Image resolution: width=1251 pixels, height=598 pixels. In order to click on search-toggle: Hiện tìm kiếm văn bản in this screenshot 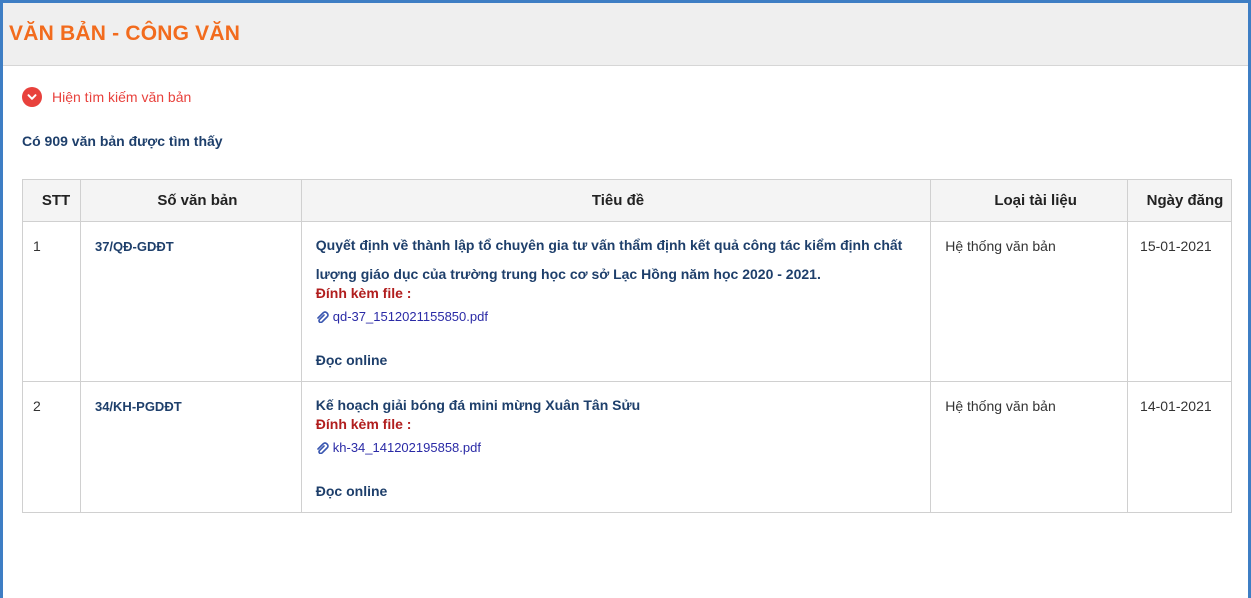, I will do `click(106, 97)`.